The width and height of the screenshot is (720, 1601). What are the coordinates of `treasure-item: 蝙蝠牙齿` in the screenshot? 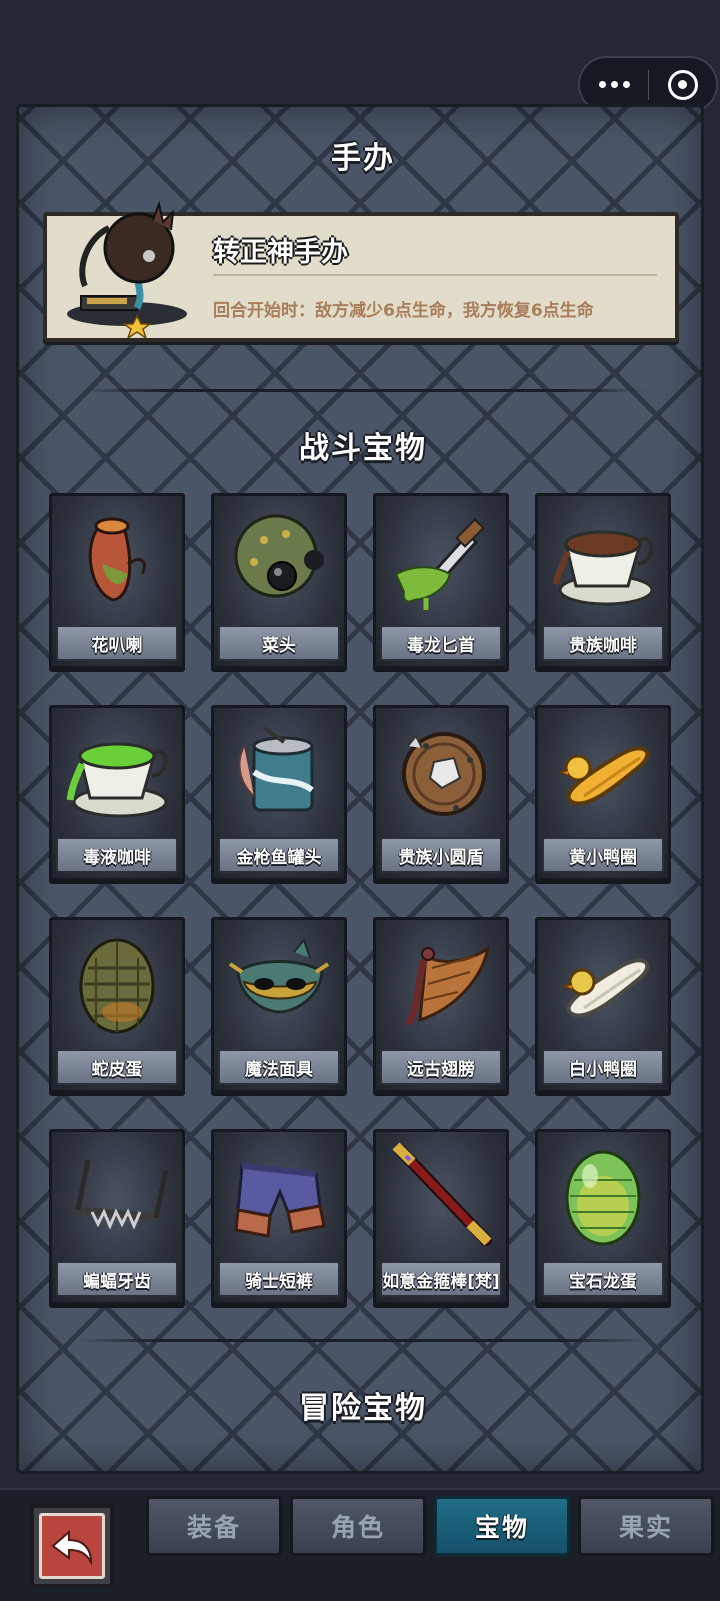 It's located at (117, 1217).